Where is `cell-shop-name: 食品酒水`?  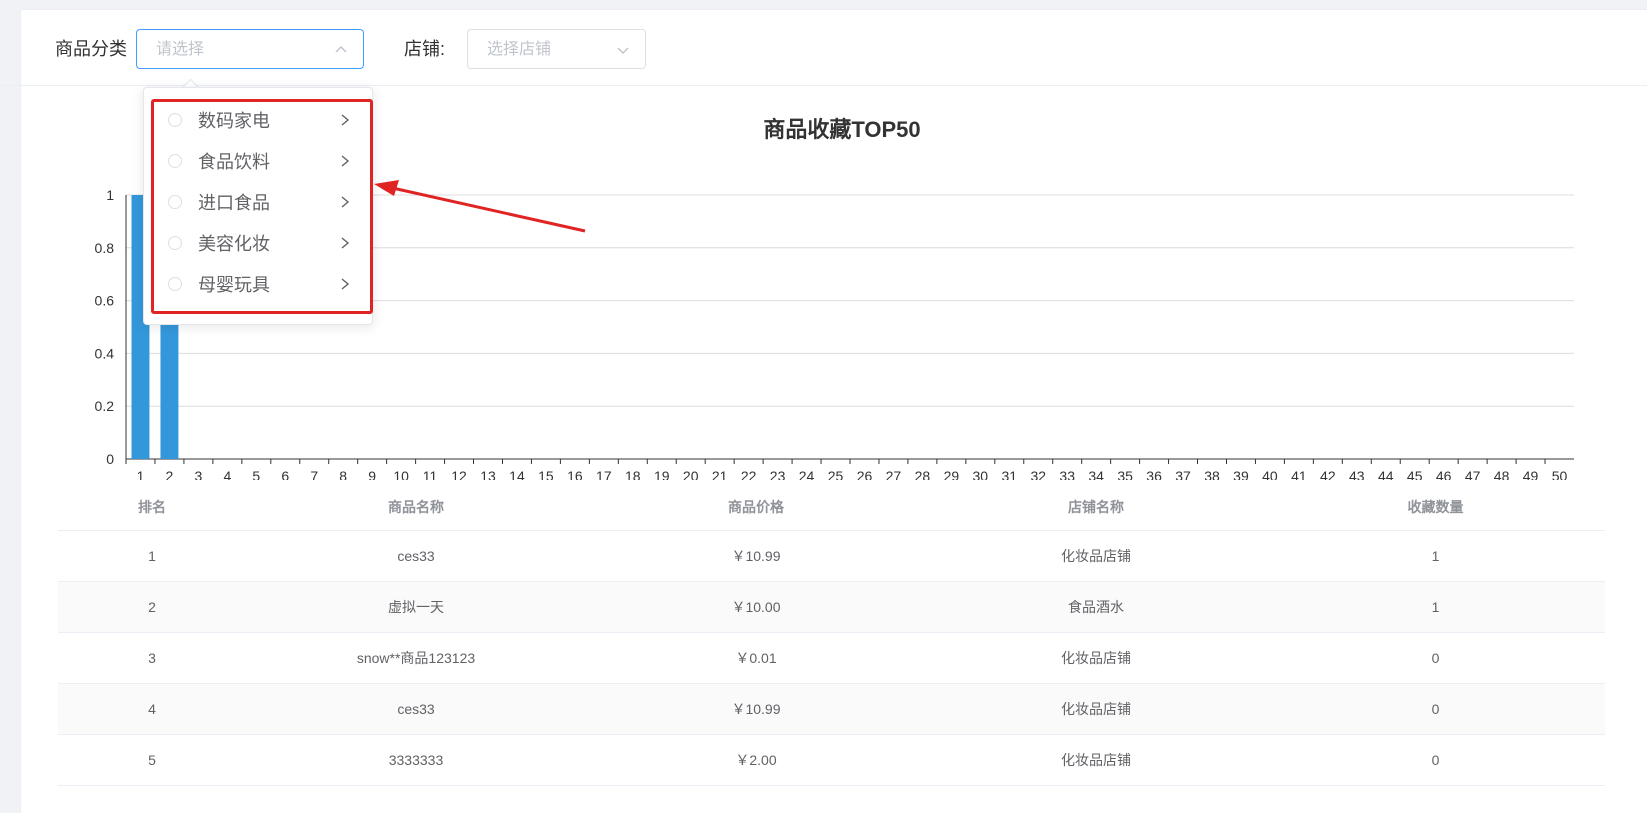 cell-shop-name: 食品酒水 is located at coordinates (1096, 607).